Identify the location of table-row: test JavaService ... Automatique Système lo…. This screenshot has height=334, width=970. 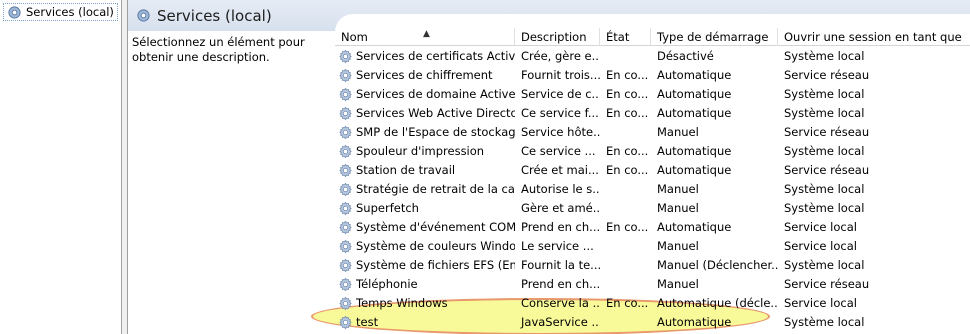
(652, 322).